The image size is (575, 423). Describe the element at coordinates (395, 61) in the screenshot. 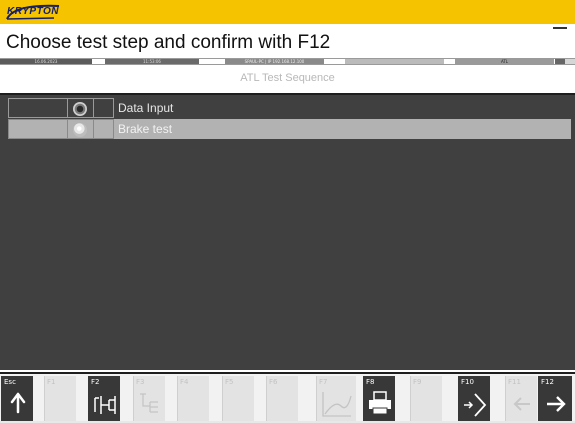

I see `status-field` at that location.